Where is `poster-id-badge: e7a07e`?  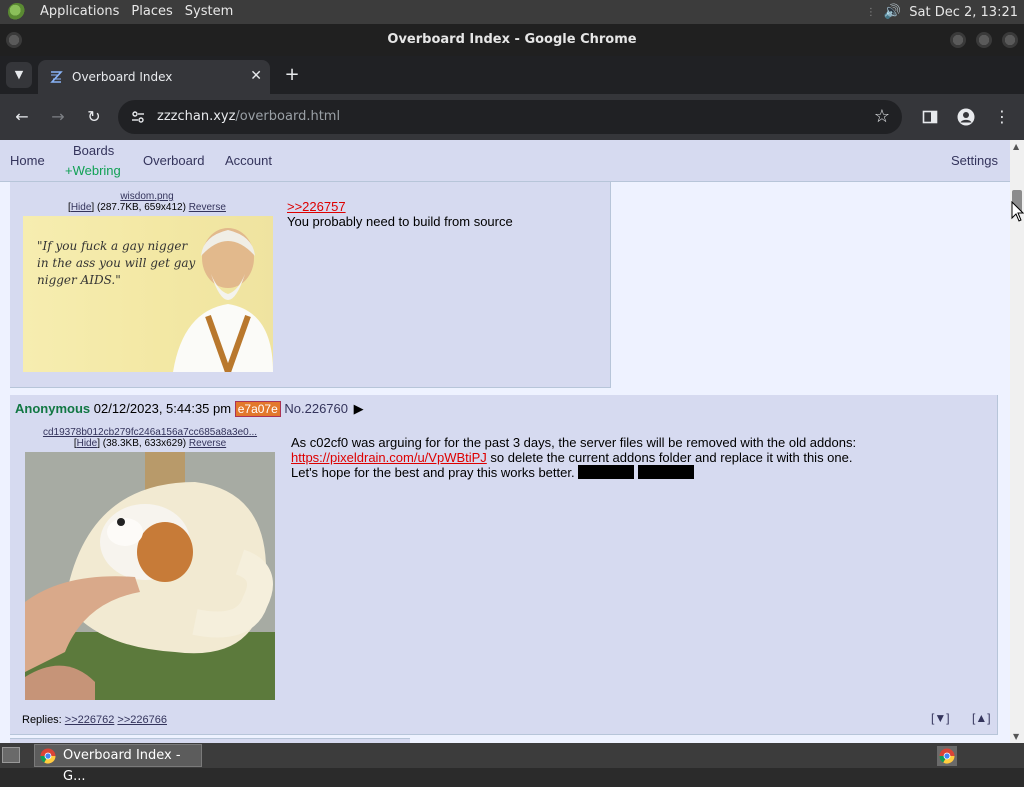 poster-id-badge: e7a07e is located at coordinates (257, 409).